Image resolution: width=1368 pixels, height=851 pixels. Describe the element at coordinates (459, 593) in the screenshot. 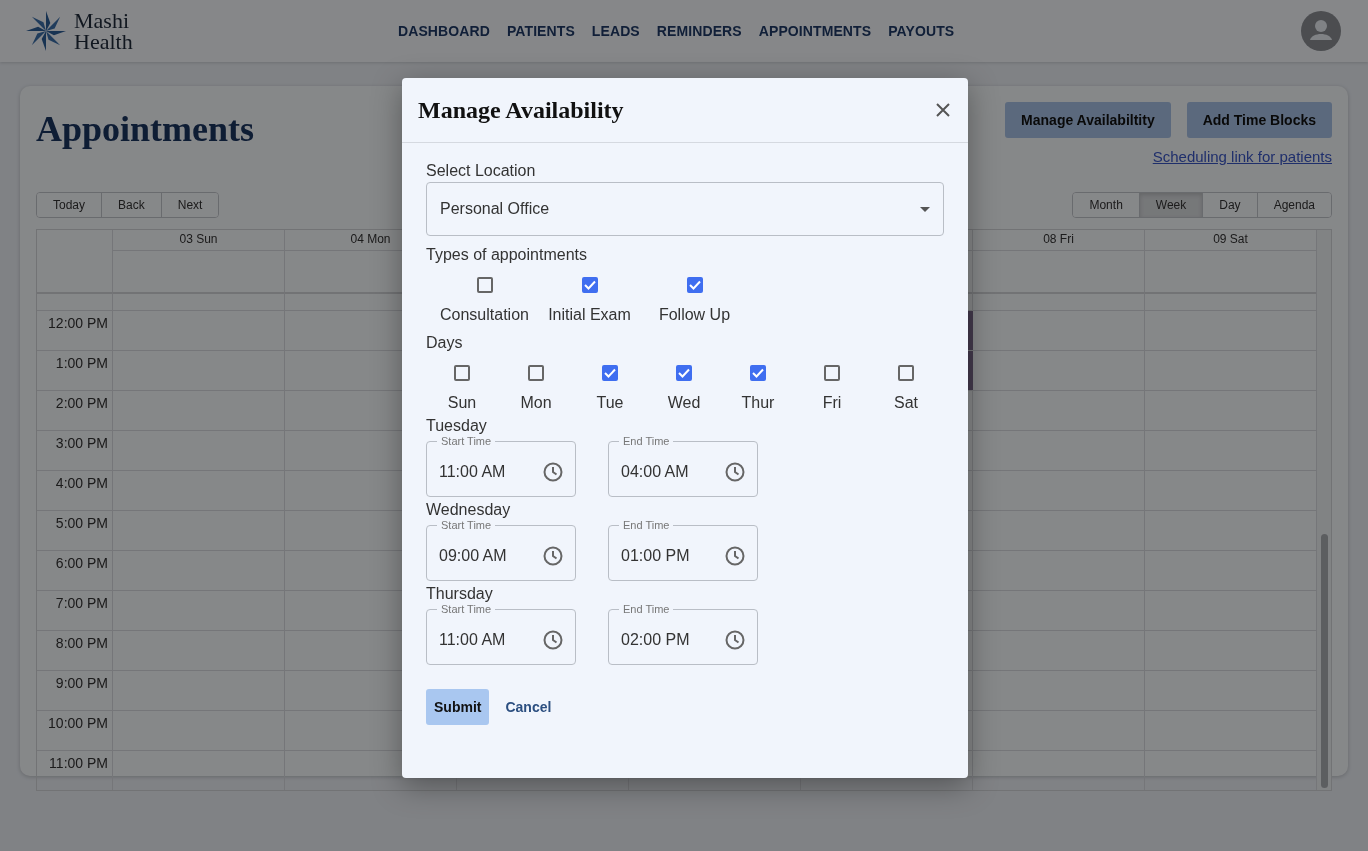

I see `day-label: Thursday` at that location.